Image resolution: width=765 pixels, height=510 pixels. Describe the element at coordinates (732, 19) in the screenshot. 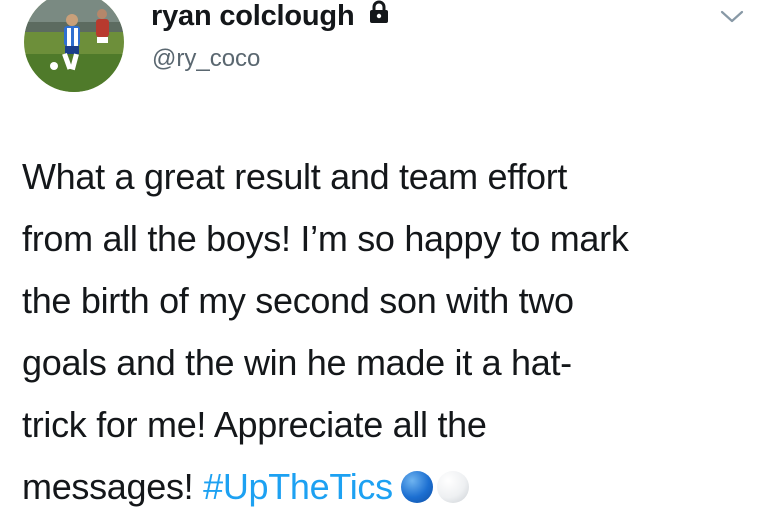

I see `chevron-down-icon` at that location.